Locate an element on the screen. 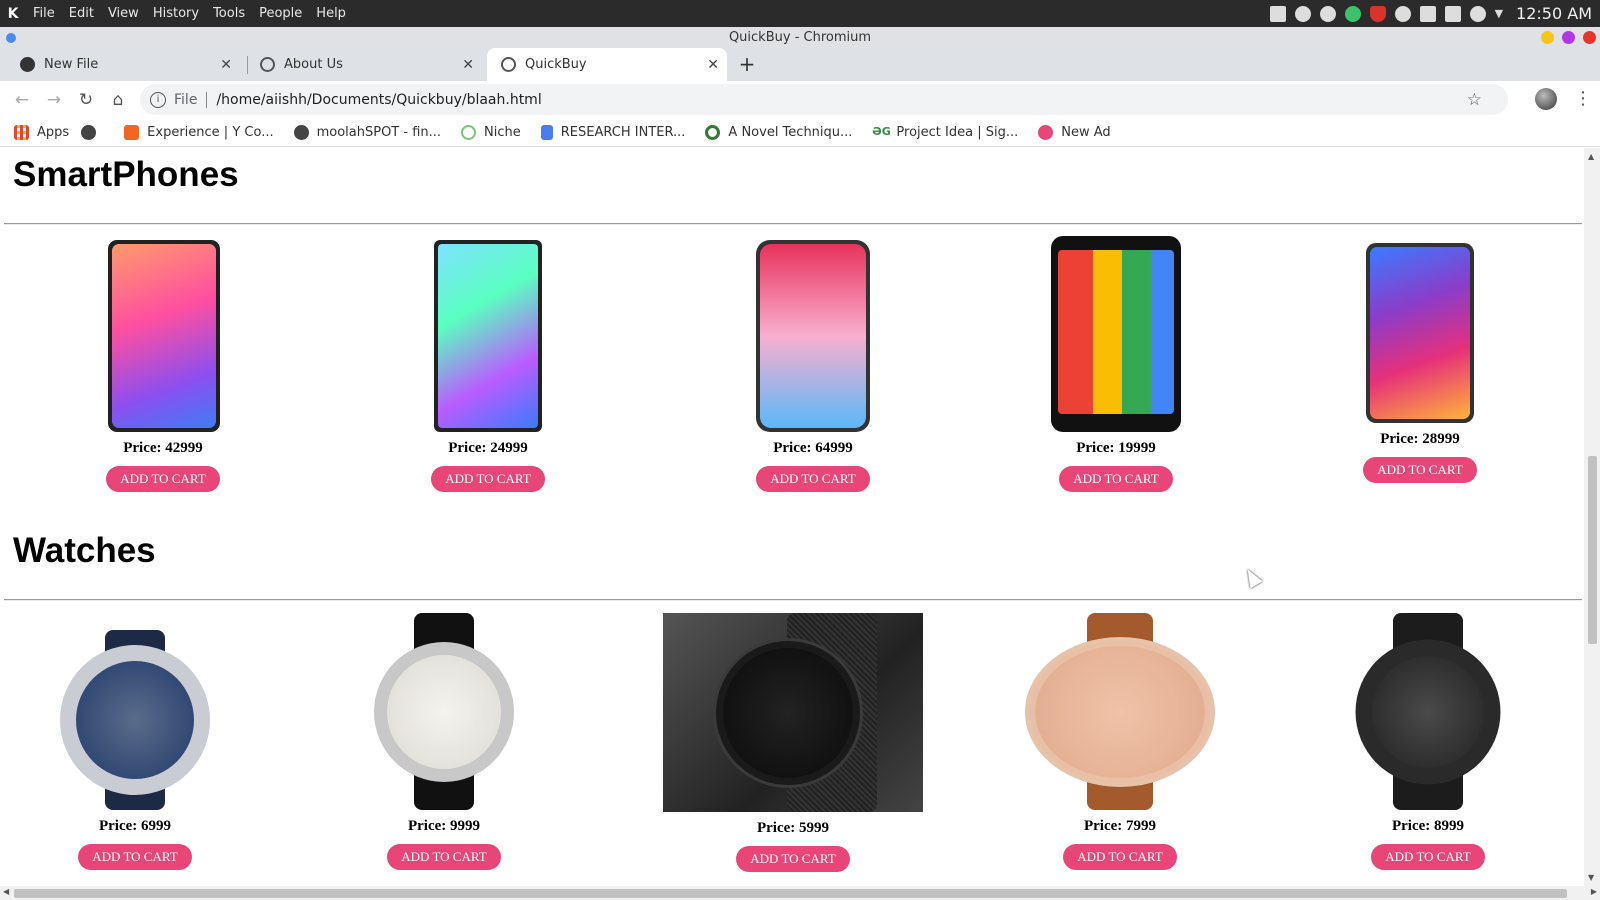 This screenshot has width=1600, height=900. minimize-button is located at coordinates (1547, 37).